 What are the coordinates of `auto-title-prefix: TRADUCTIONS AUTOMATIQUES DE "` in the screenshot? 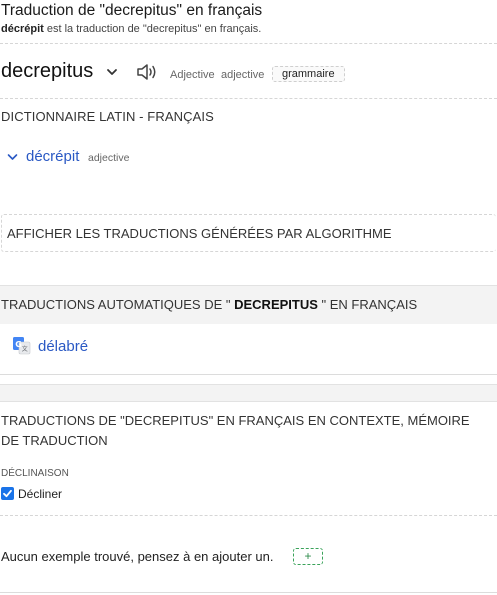 It's located at (118, 304).